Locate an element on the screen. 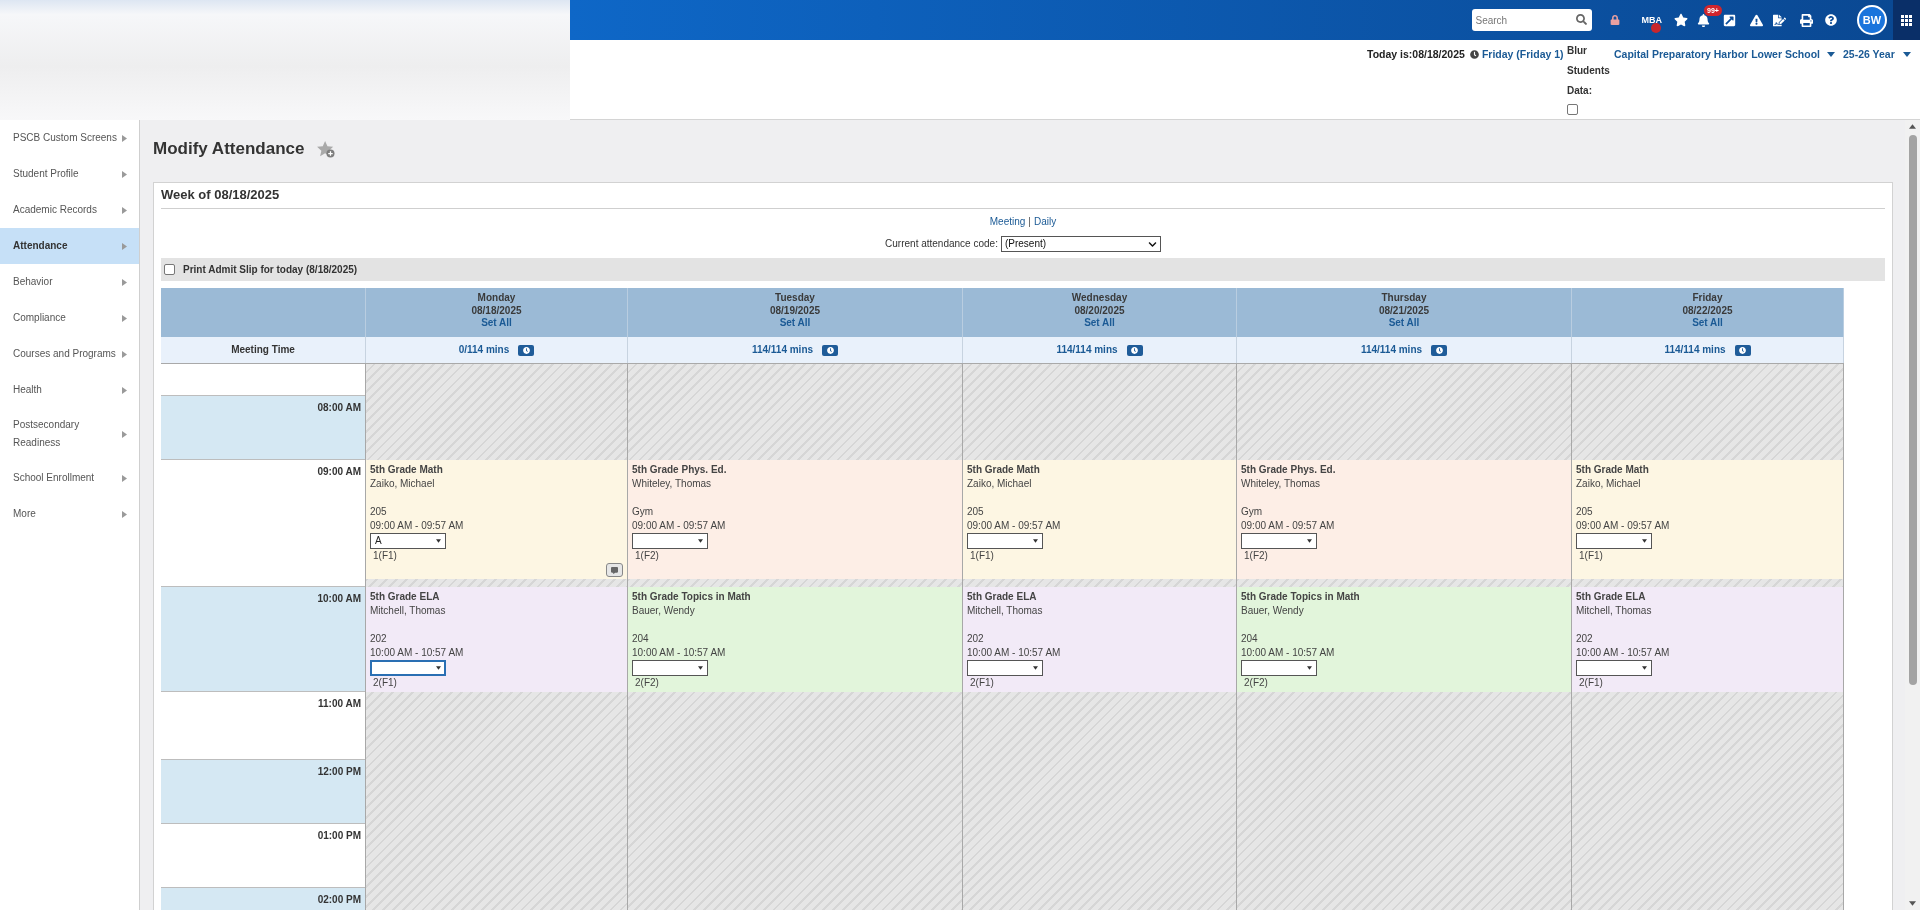 Image resolution: width=1920 pixels, height=910 pixels. period-label: 1(F1) is located at coordinates (385, 556).